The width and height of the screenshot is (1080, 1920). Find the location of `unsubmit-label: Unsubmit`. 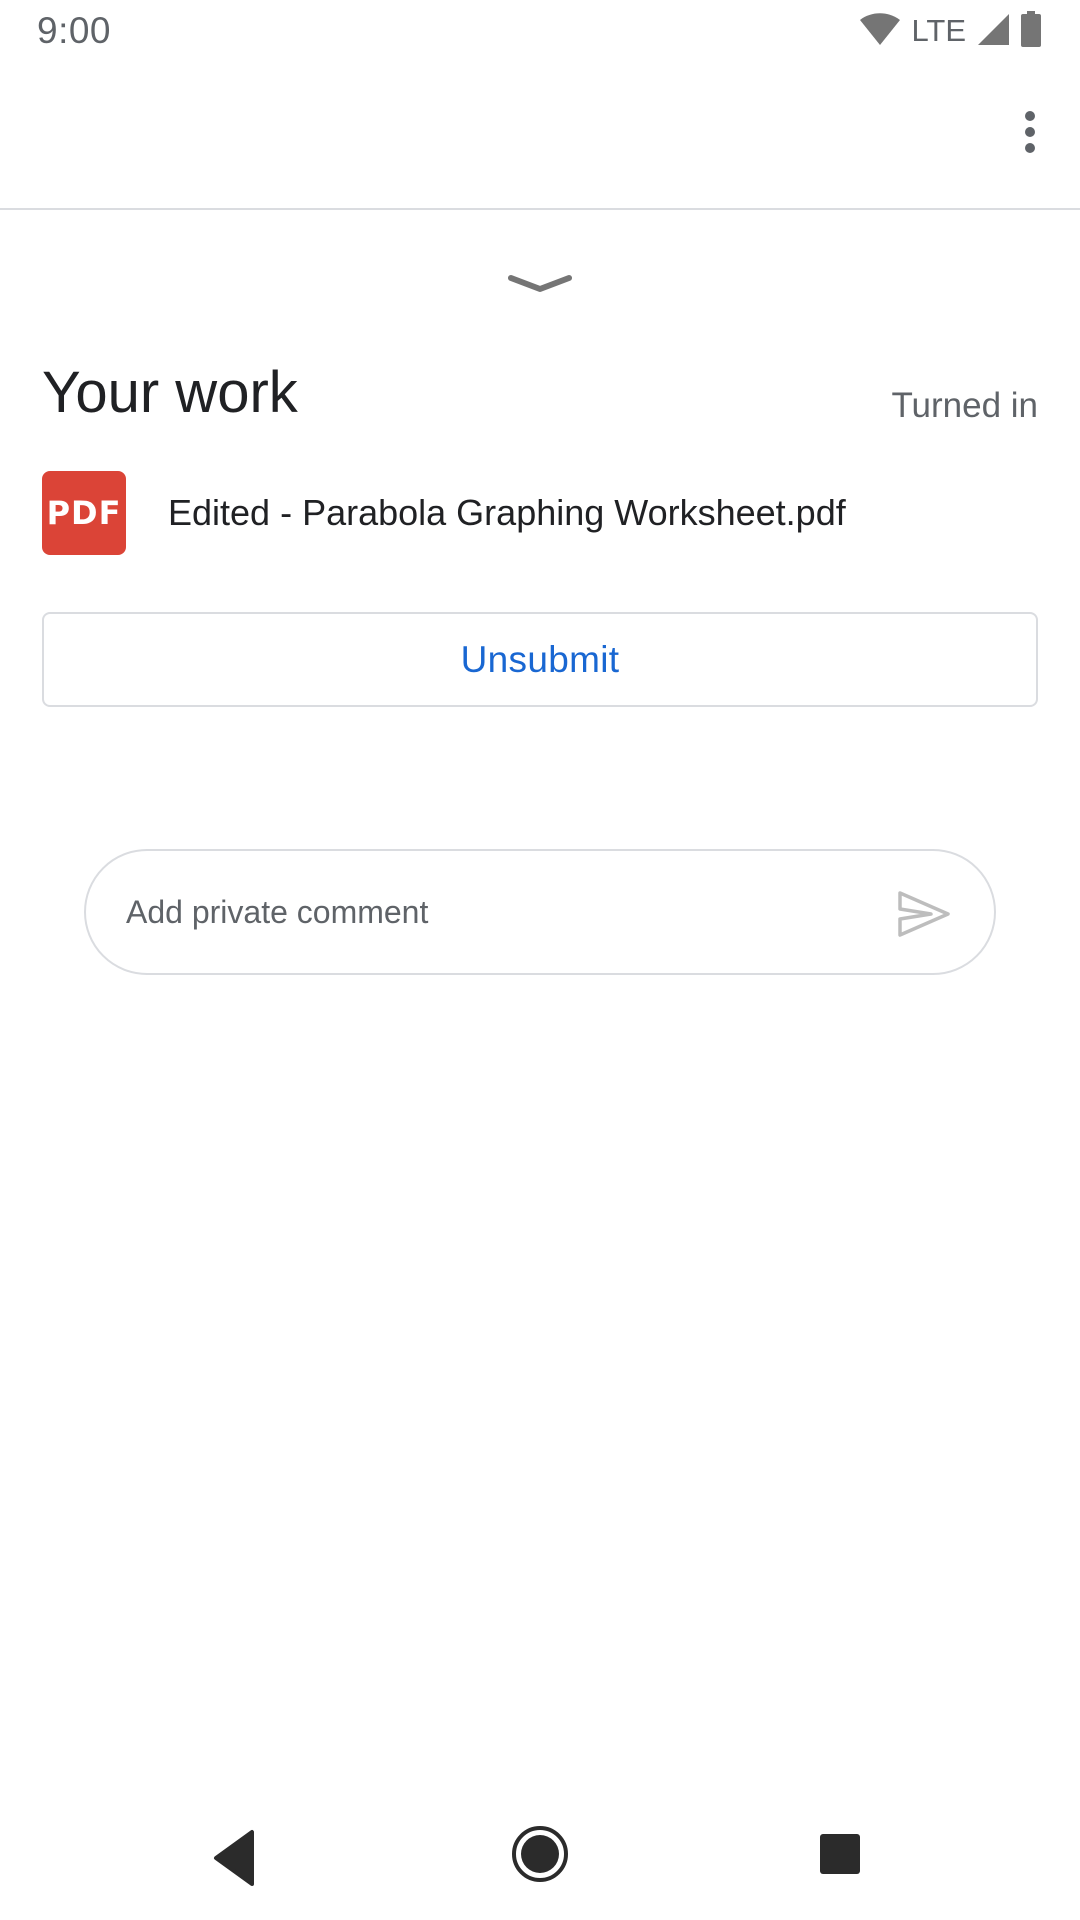

unsubmit-label: Unsubmit is located at coordinates (540, 659).